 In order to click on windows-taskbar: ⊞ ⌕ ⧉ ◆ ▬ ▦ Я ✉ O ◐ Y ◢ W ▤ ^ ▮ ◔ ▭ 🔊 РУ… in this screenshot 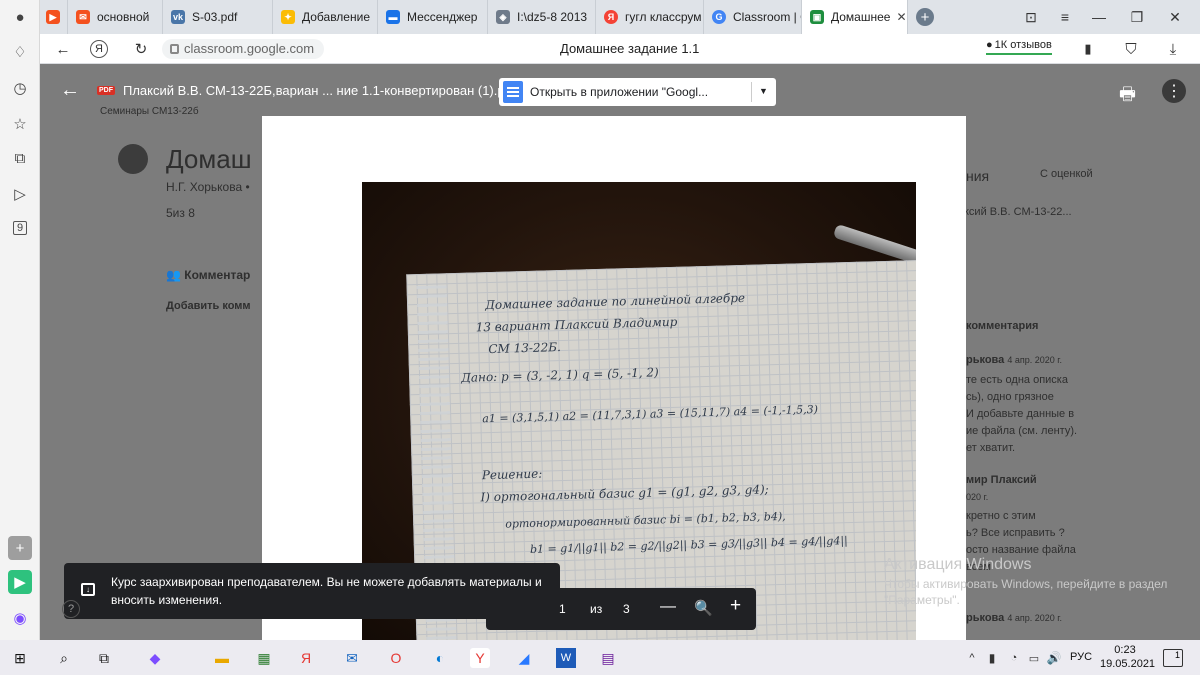, I will do `click(600, 657)`.